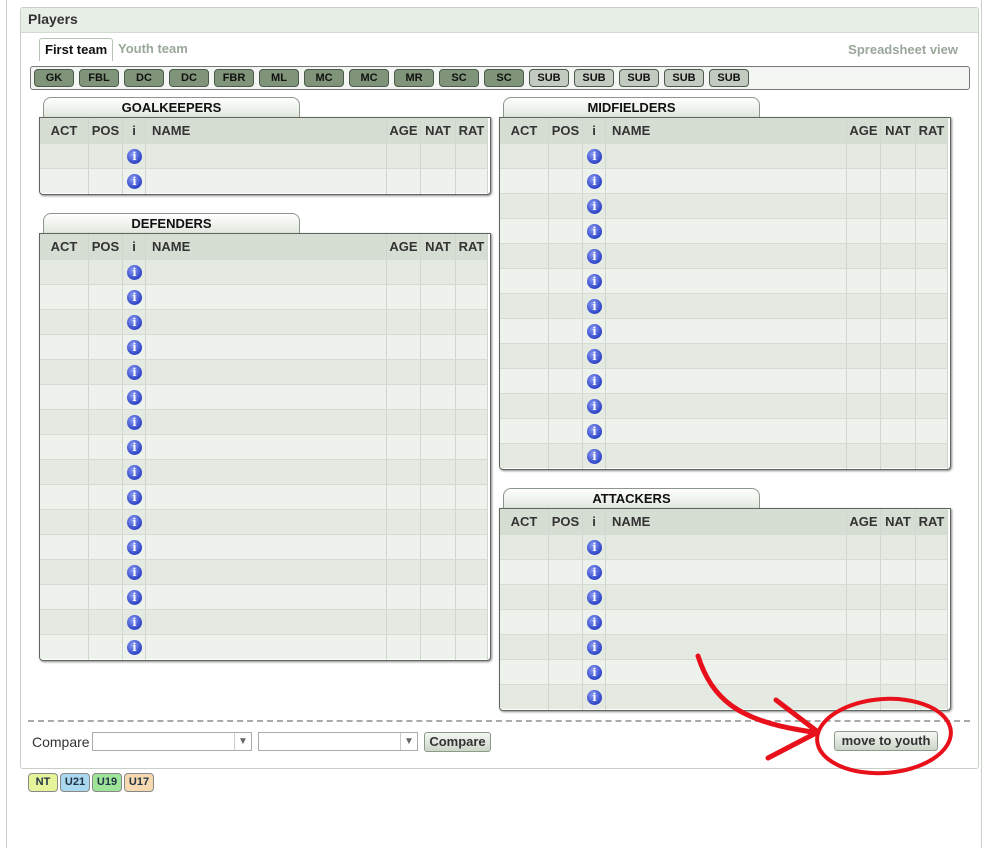 This screenshot has height=848, width=998. I want to click on annotation-overlay, so click(824, 714).